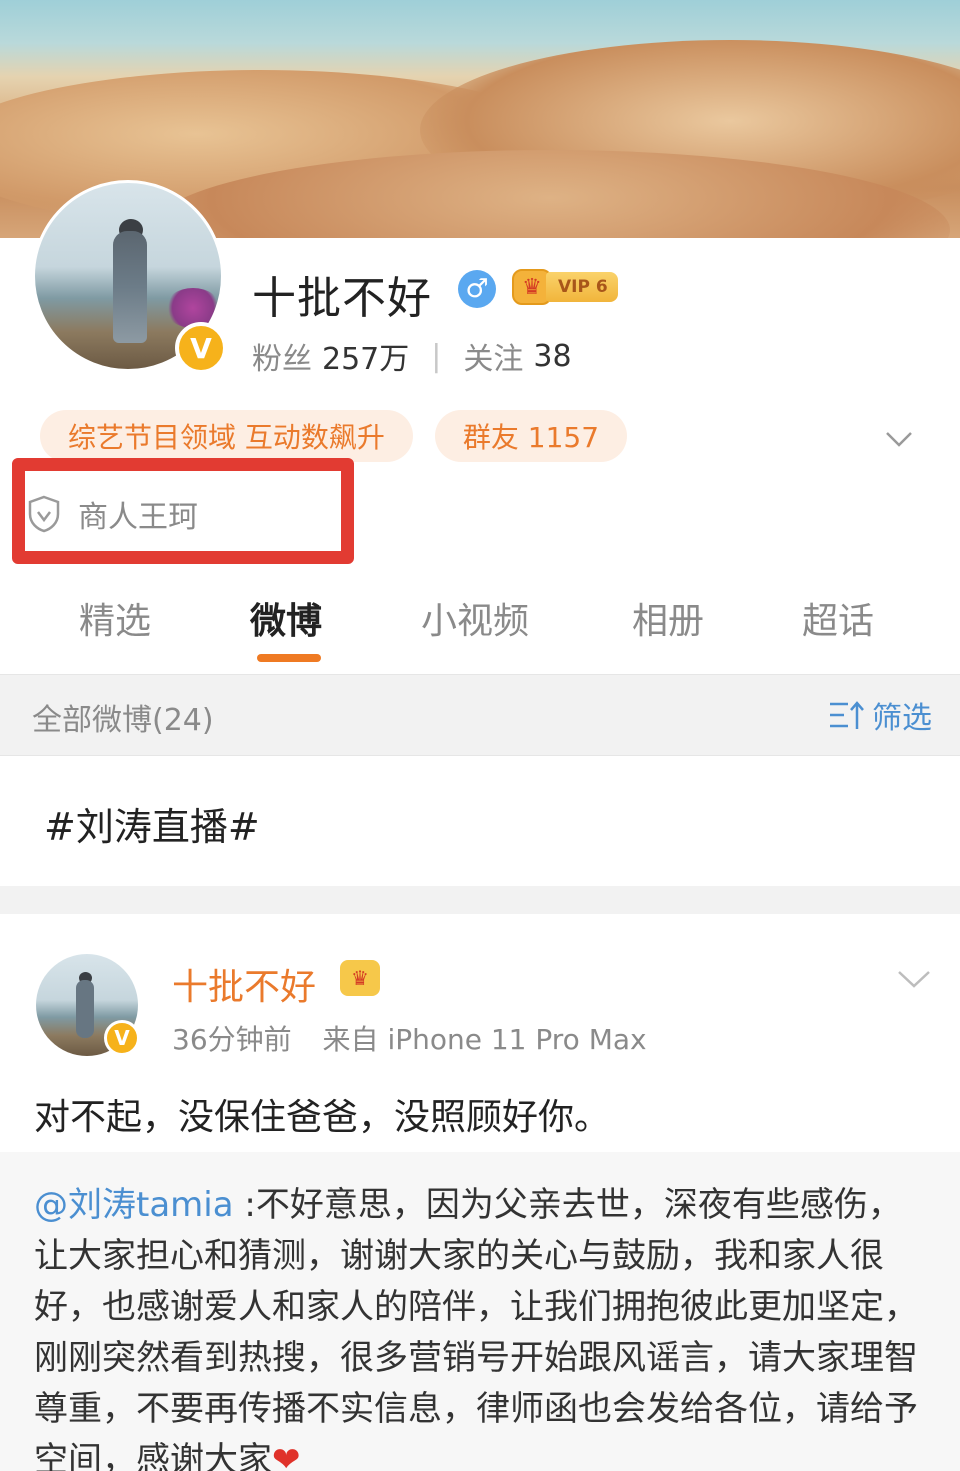  I want to click on topic-text: #刘涛直播#, so click(152, 827).